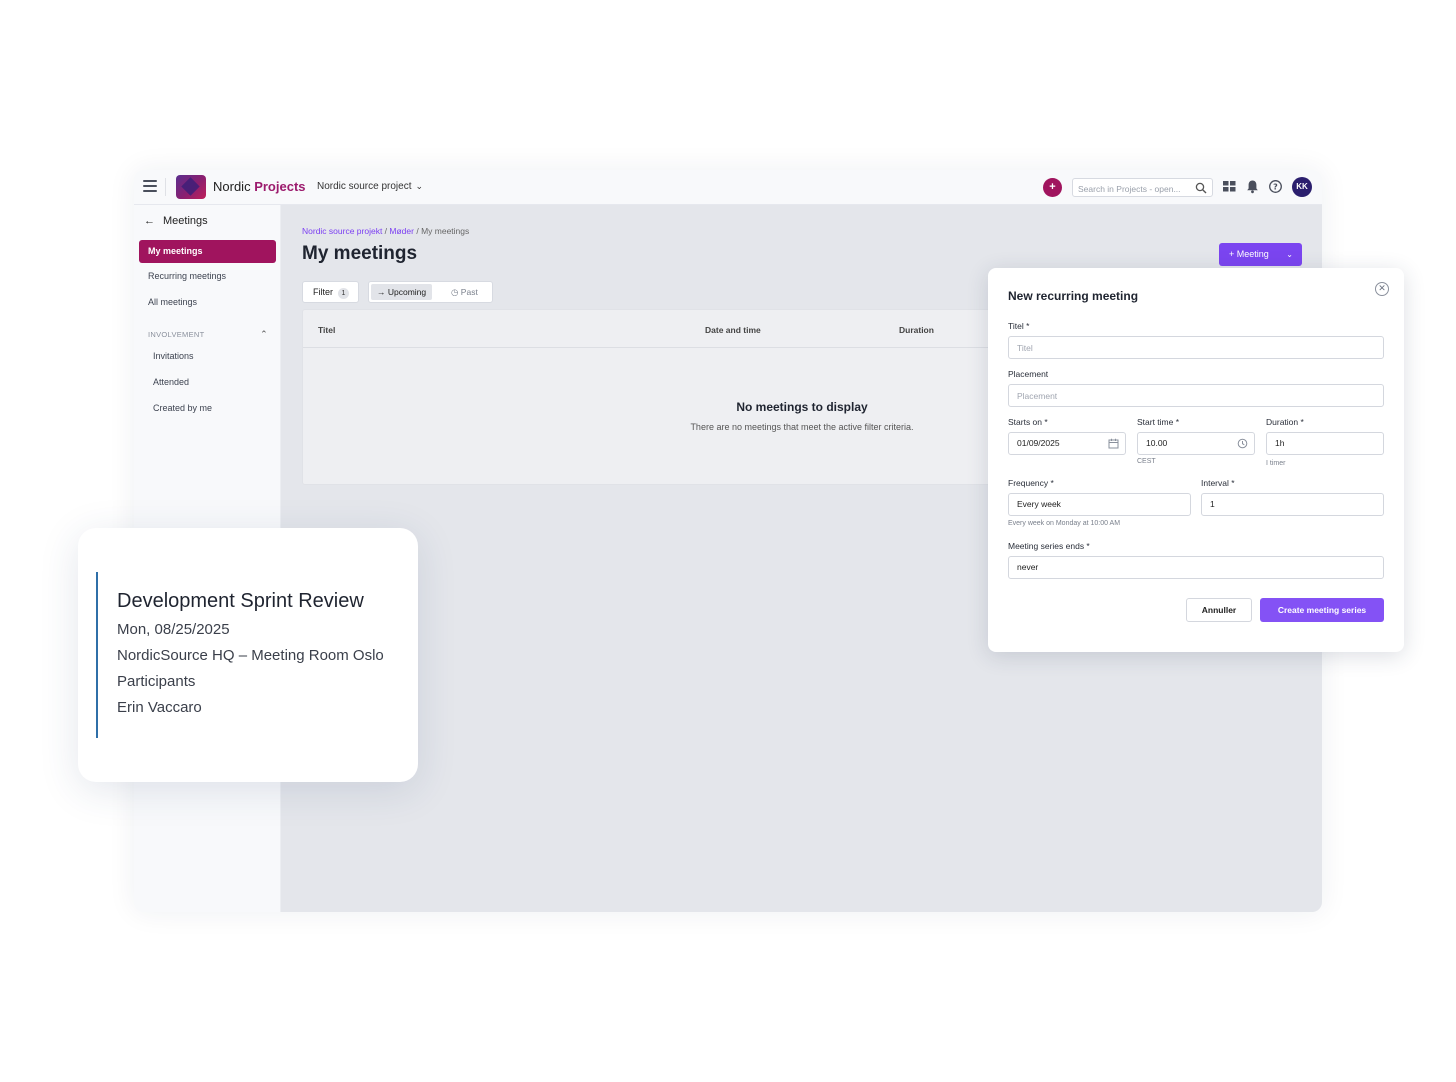  What do you see at coordinates (381, 292) in the screenshot?
I see `arrow-right-icon: →` at bounding box center [381, 292].